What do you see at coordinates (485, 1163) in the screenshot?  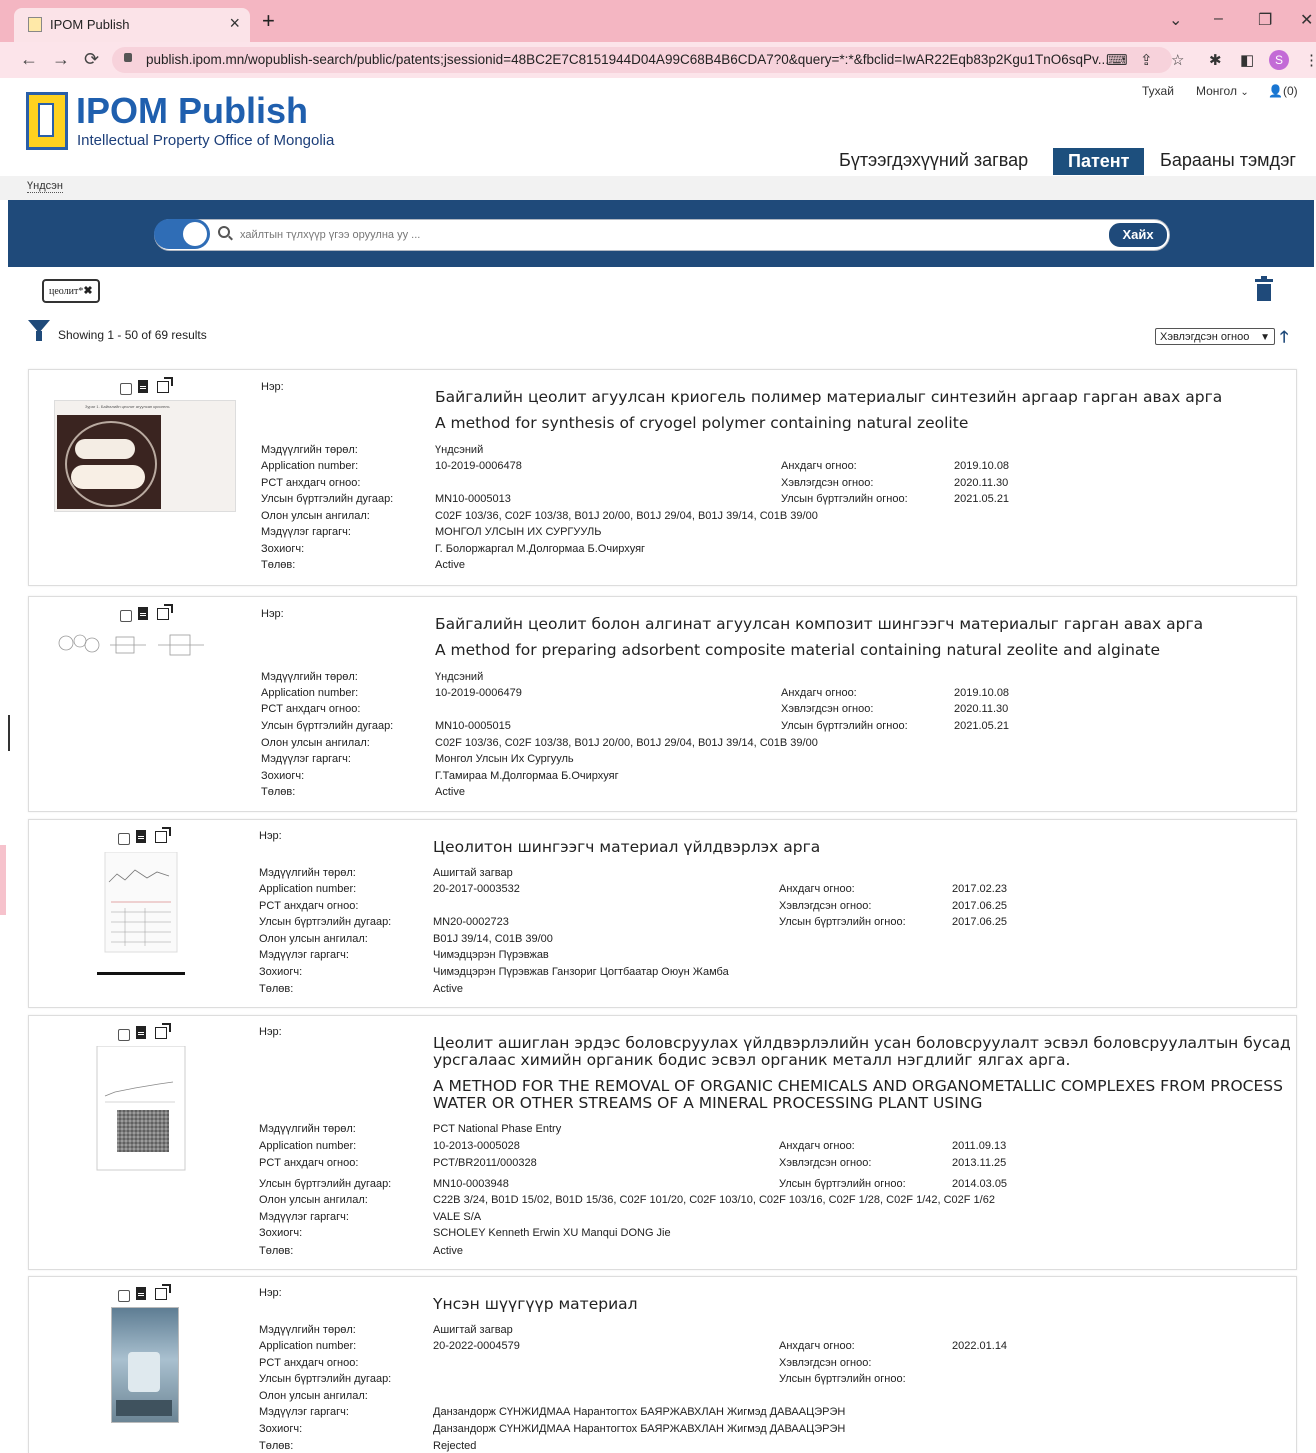 I see `pct-value: PCT/BR2011/000328` at bounding box center [485, 1163].